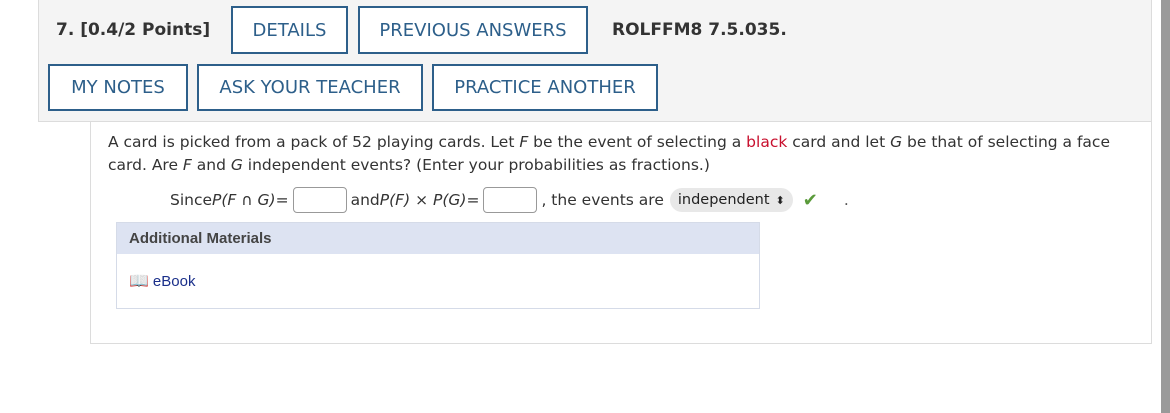 This screenshot has width=1170, height=413. What do you see at coordinates (118, 87) in the screenshot?
I see `my-notes-button: MY NOTES` at bounding box center [118, 87].